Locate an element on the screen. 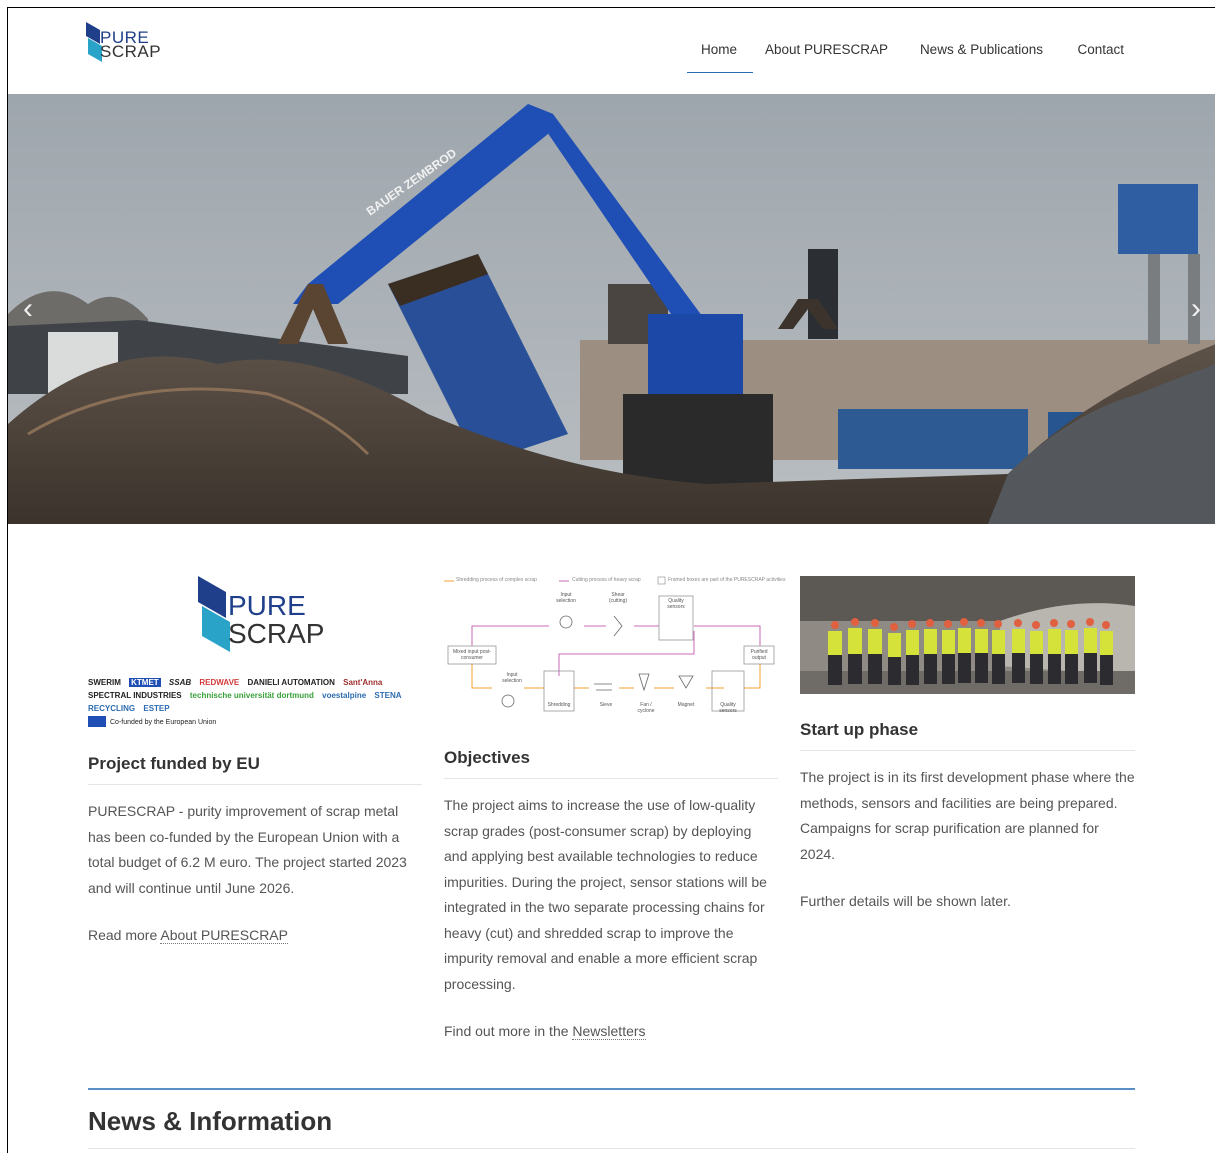 The height and width of the screenshot is (1153, 1215). big-purescrap-logo: PURE SCRAP is located at coordinates (255, 619).